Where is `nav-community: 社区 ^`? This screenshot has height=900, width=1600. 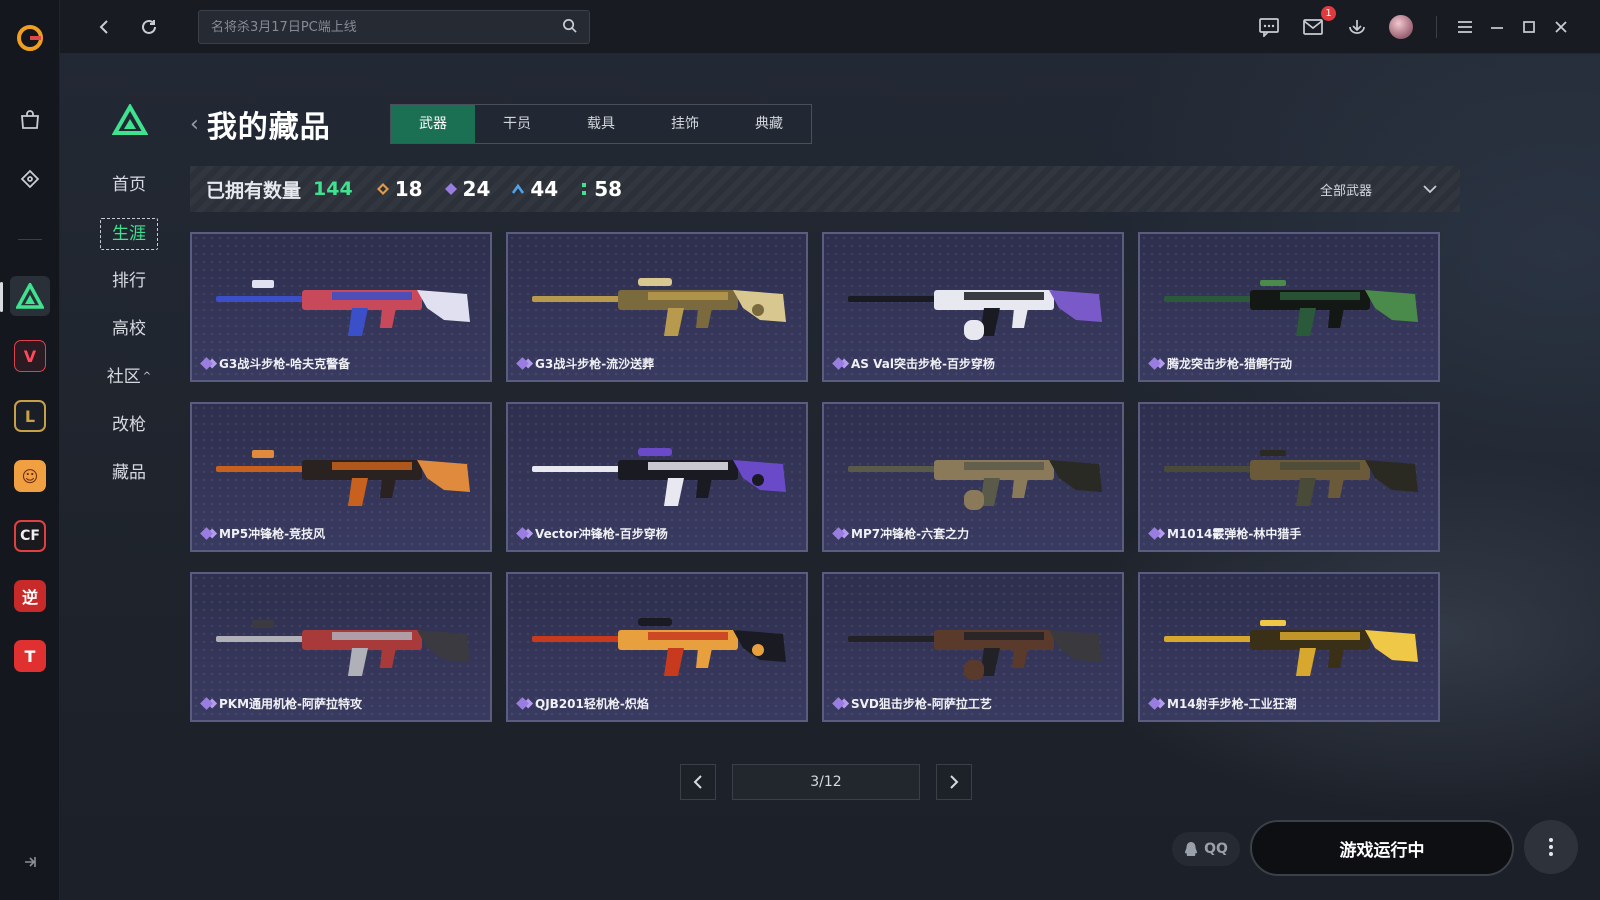 nav-community: 社区 ^ is located at coordinates (129, 378).